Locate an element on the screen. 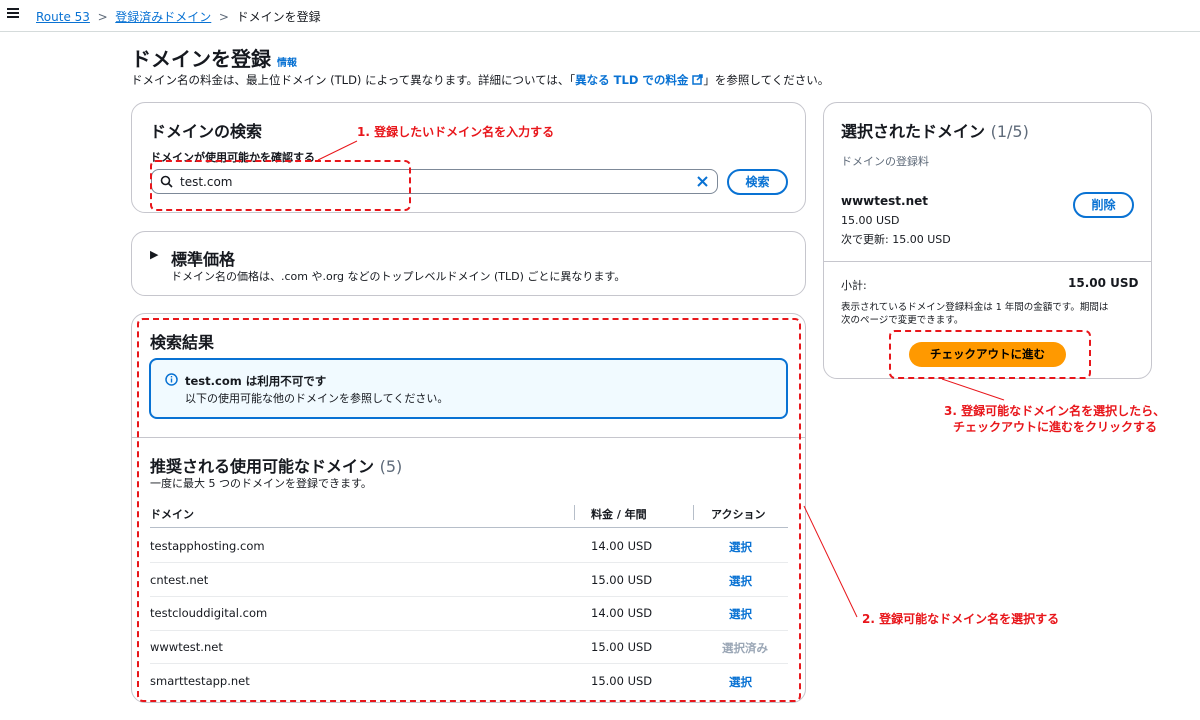  annotation-step1: 1. 登録したいドメイン名を入力する is located at coordinates (456, 132).